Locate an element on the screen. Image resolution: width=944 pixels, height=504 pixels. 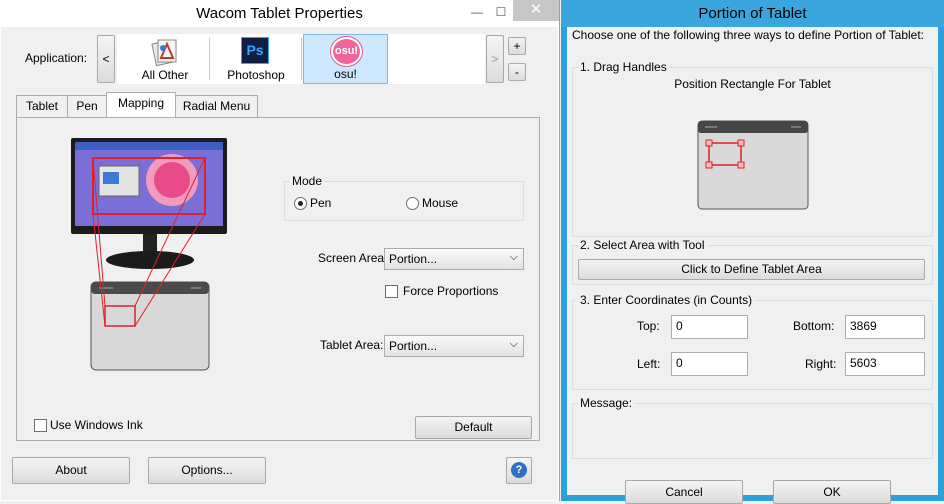
remove-application-button: - is located at coordinates (517, 72).